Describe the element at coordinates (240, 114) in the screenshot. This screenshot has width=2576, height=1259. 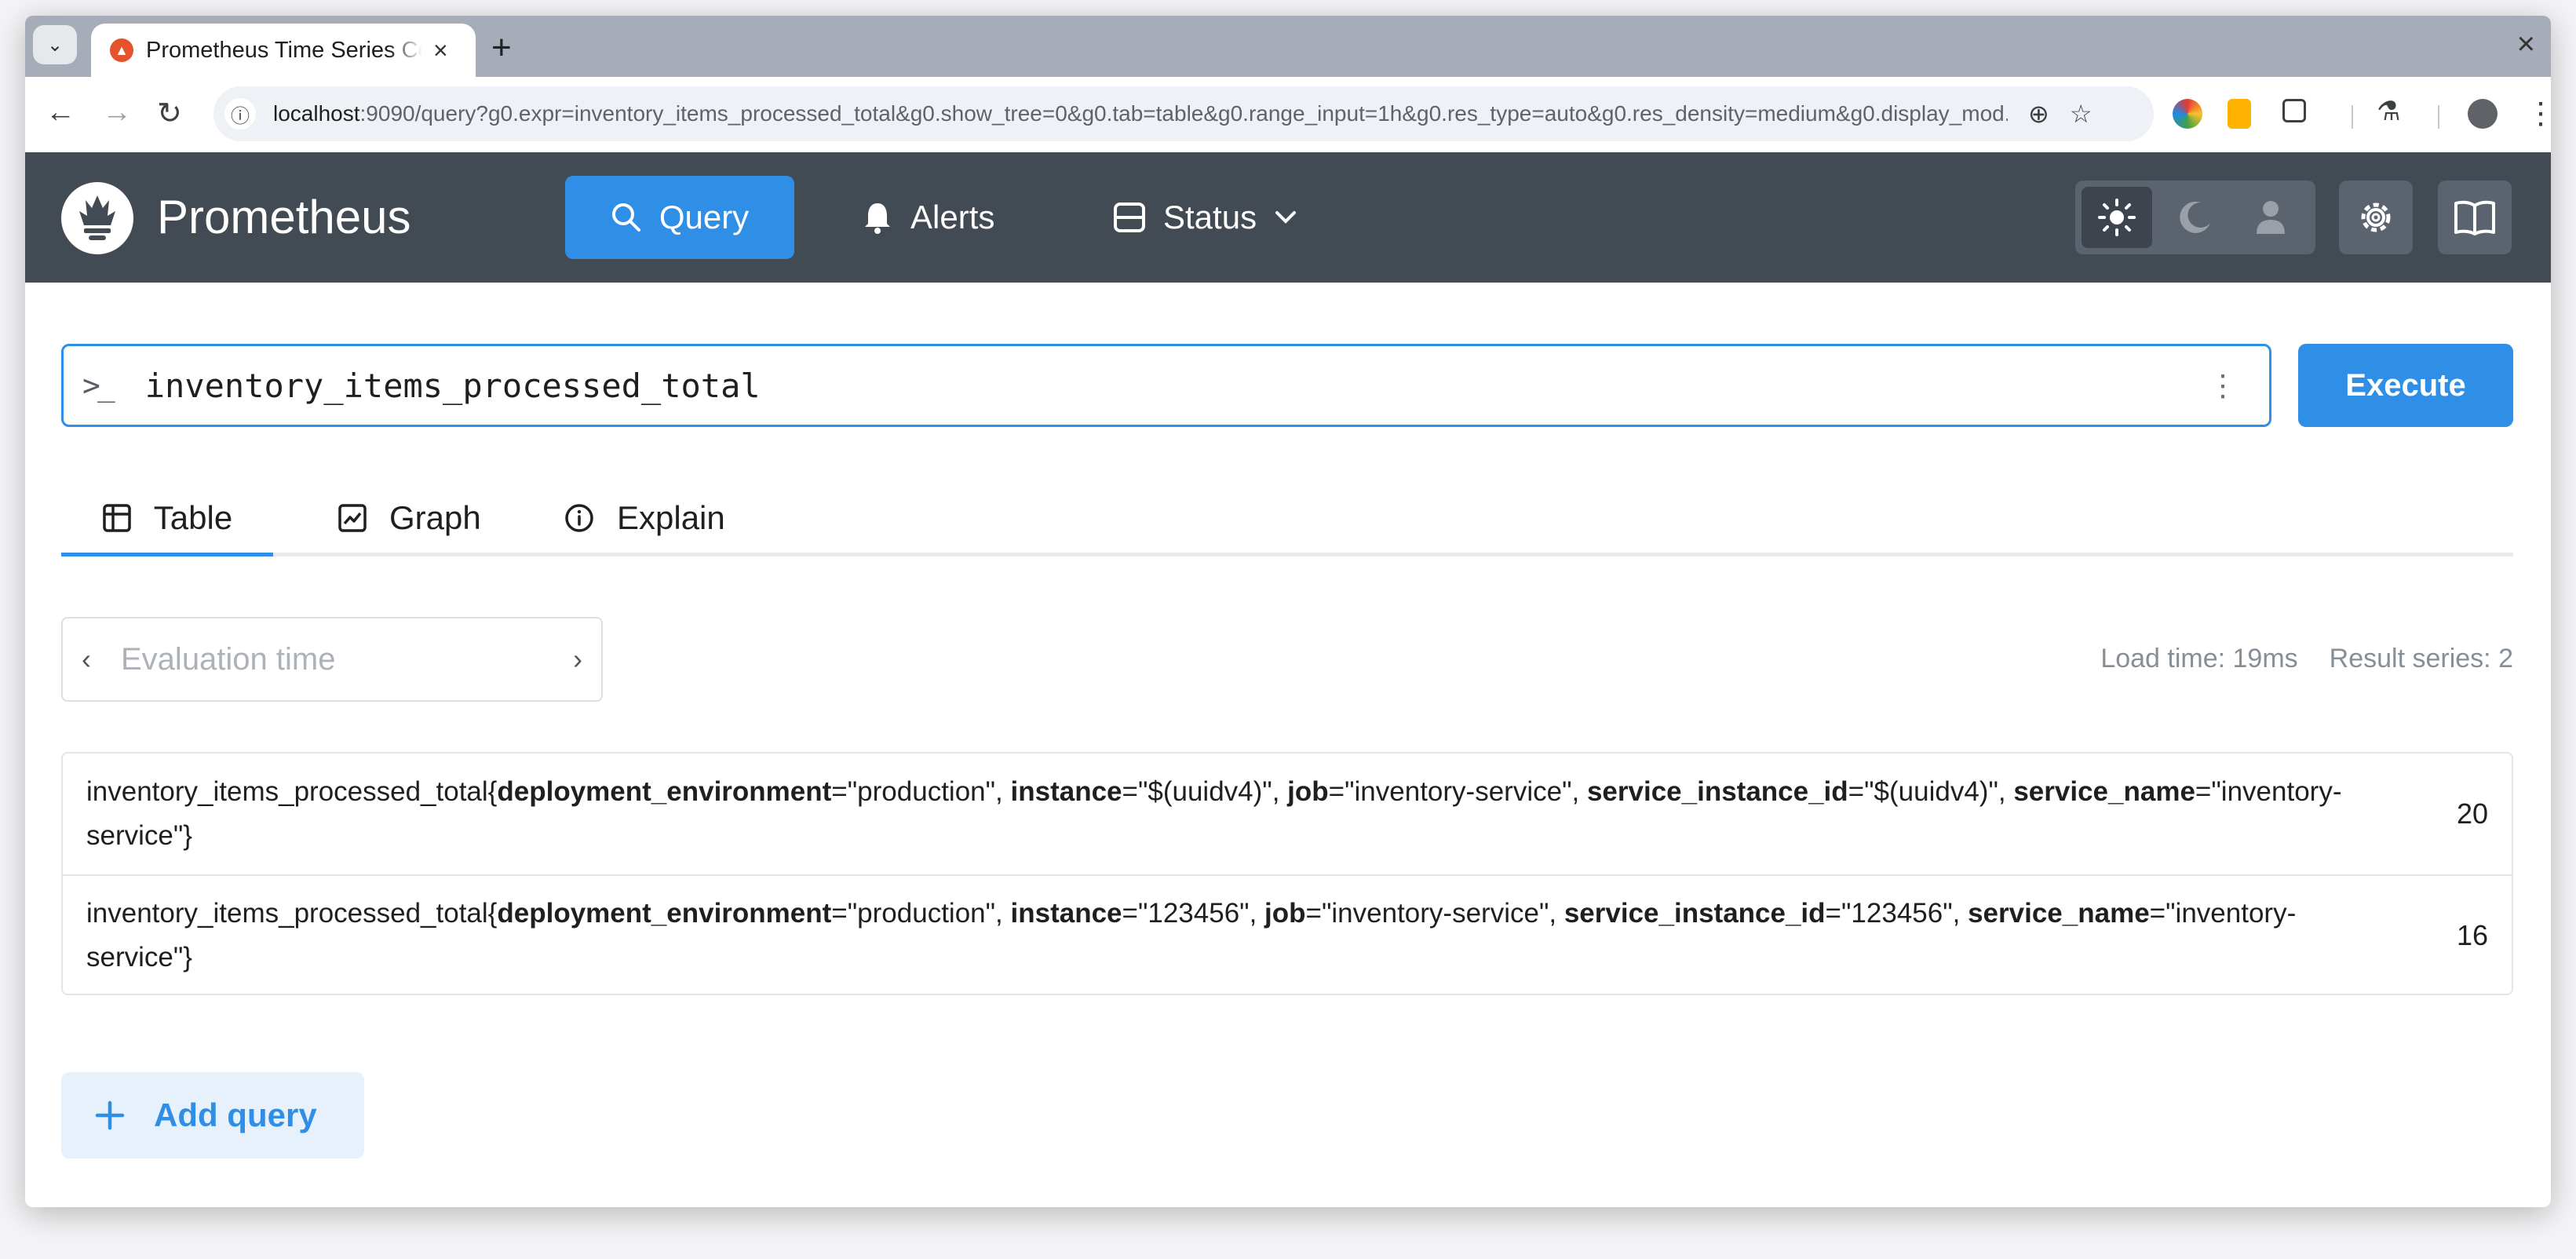
I see `site-info-icon: ⓘ` at that location.